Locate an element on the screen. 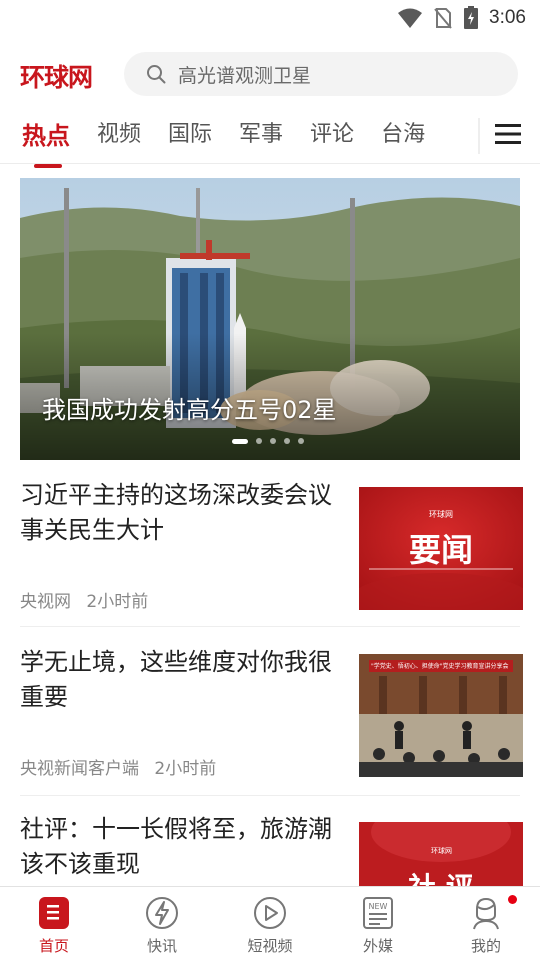  nav-label: 快讯 is located at coordinates (161, 946).